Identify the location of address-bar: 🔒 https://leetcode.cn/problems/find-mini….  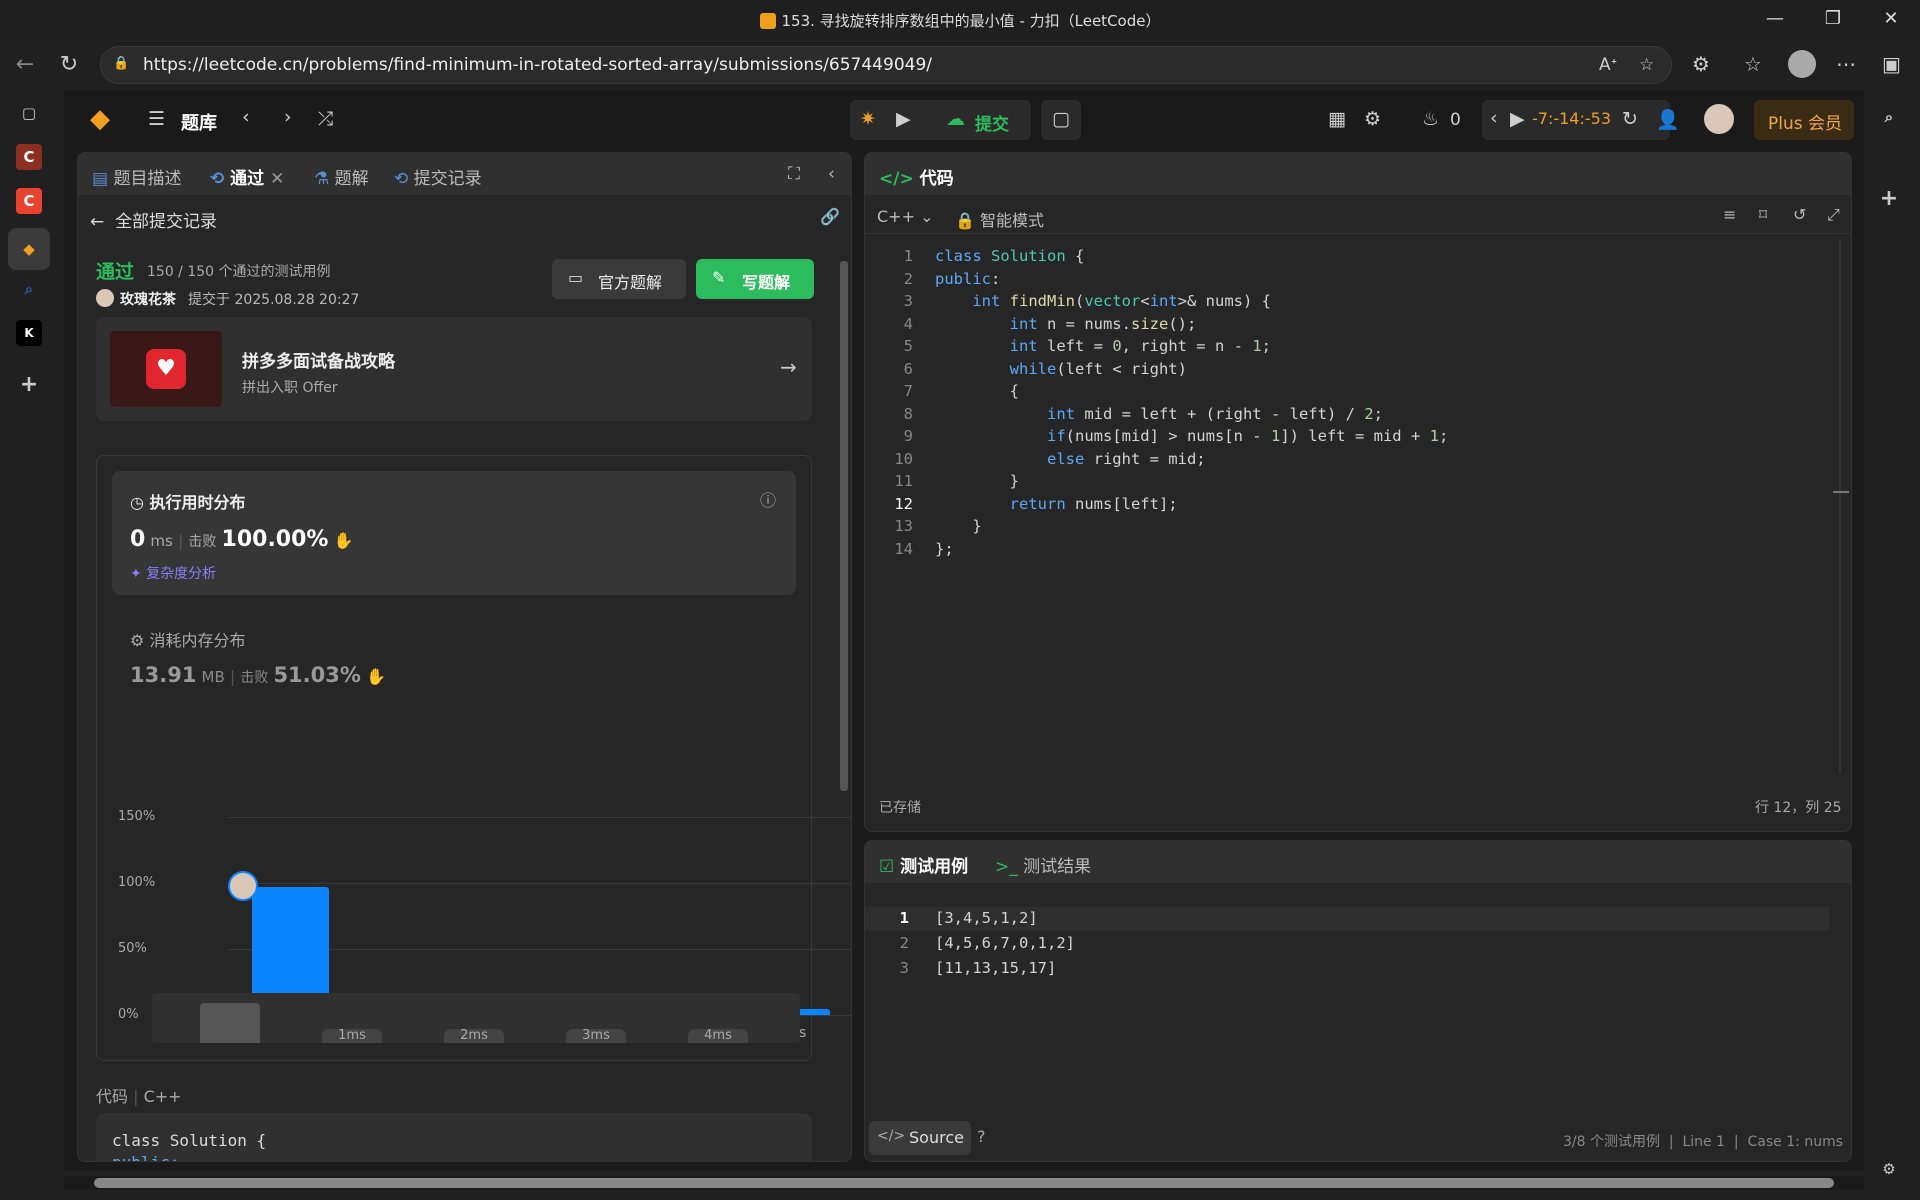
(886, 65).